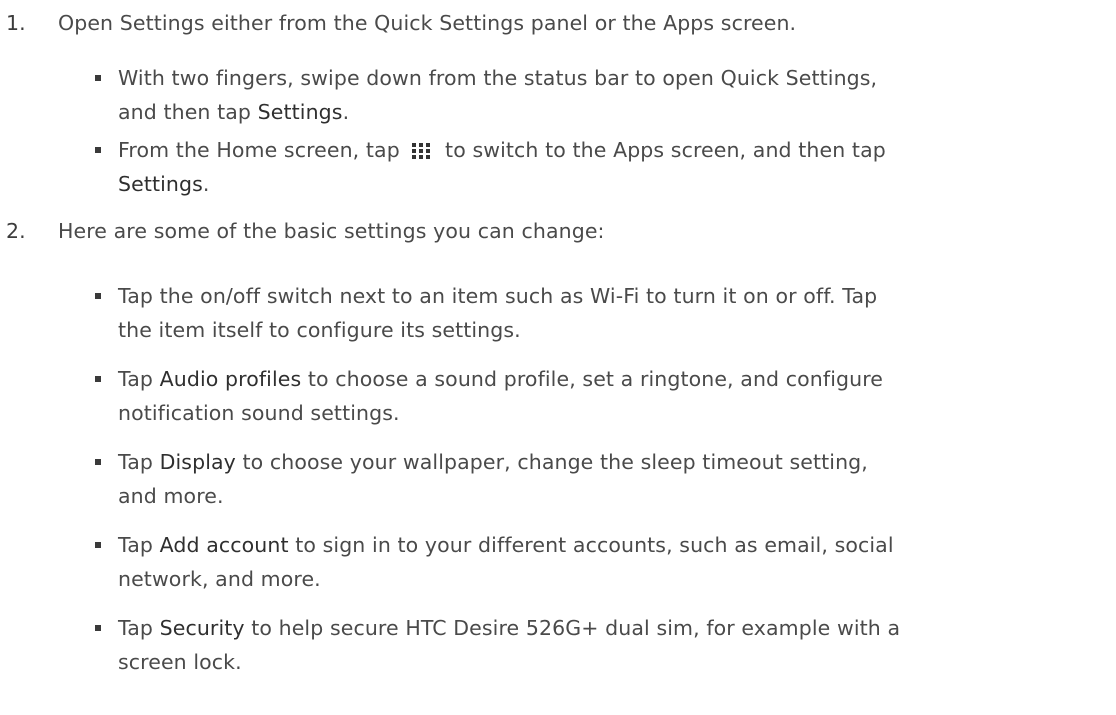 This screenshot has width=1116, height=715. I want to click on step-number: 1., so click(16, 23).